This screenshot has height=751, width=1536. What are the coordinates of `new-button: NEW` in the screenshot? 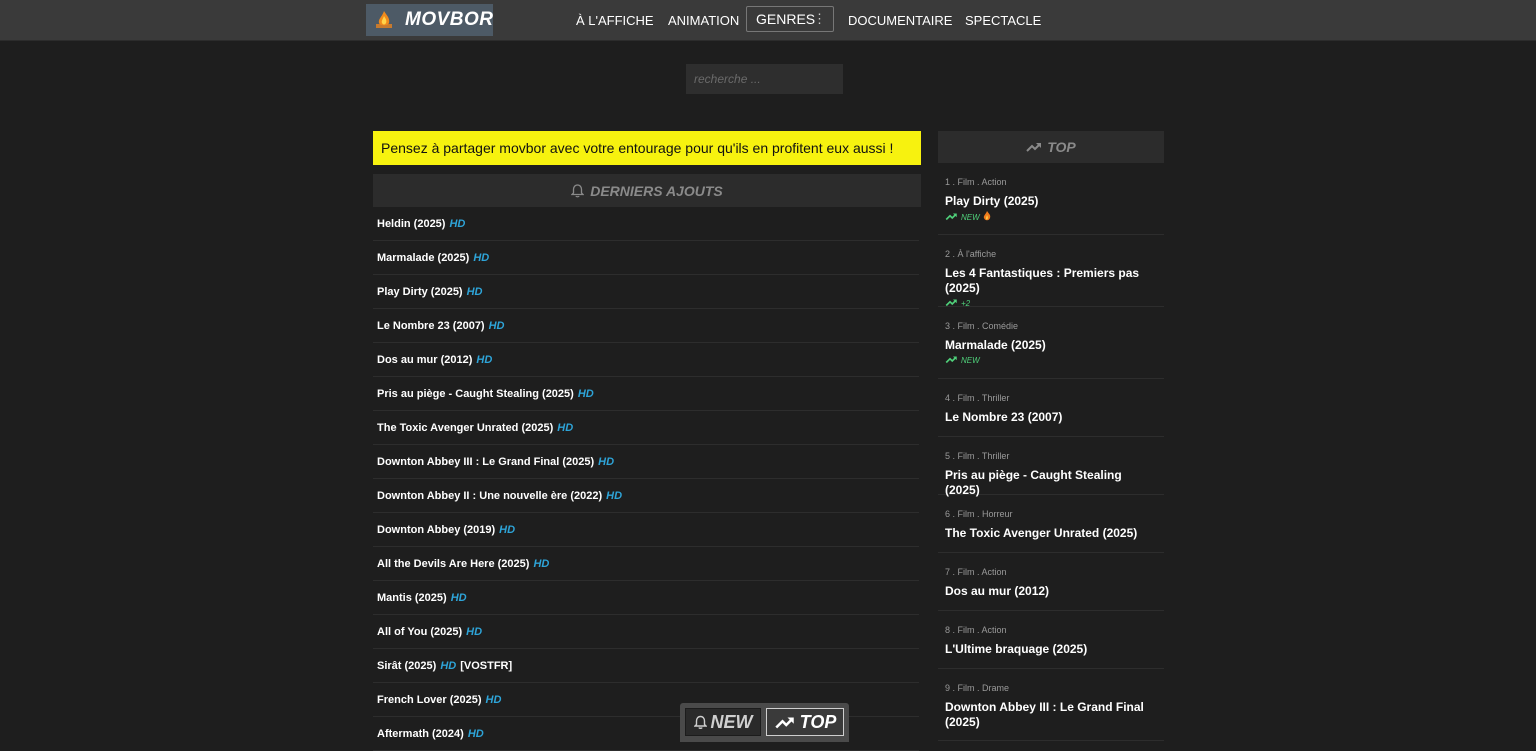 It's located at (723, 722).